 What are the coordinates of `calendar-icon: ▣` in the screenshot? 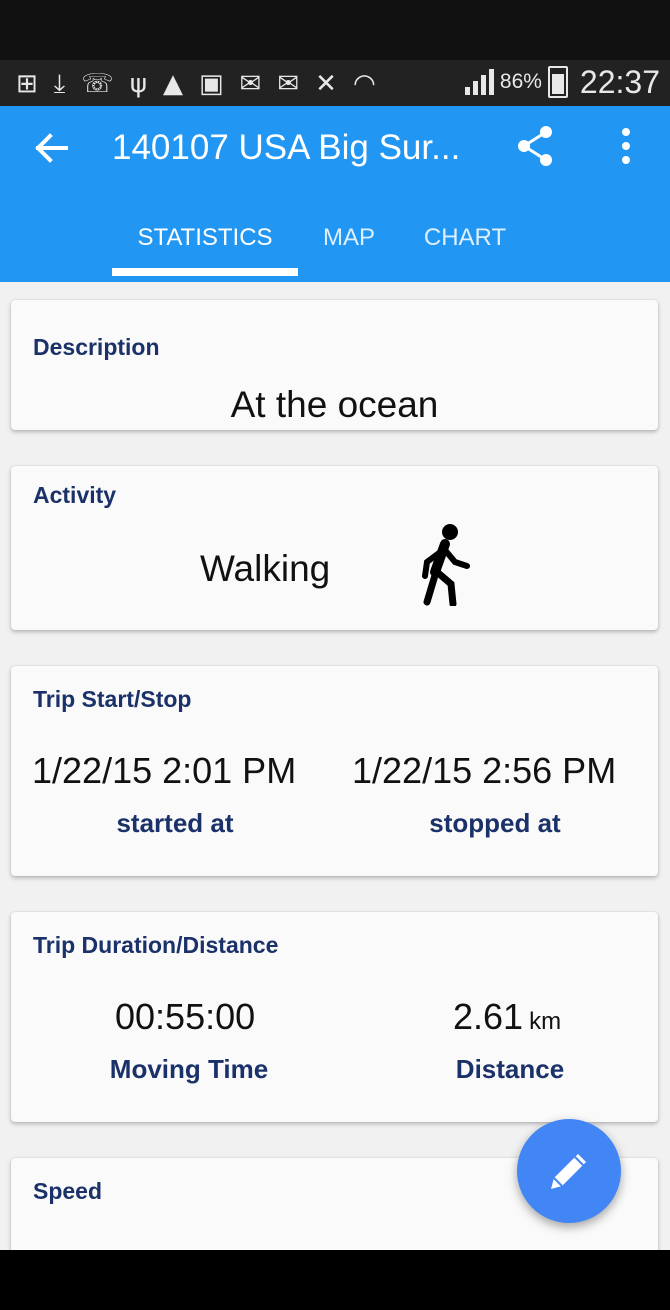 It's located at (211, 84).